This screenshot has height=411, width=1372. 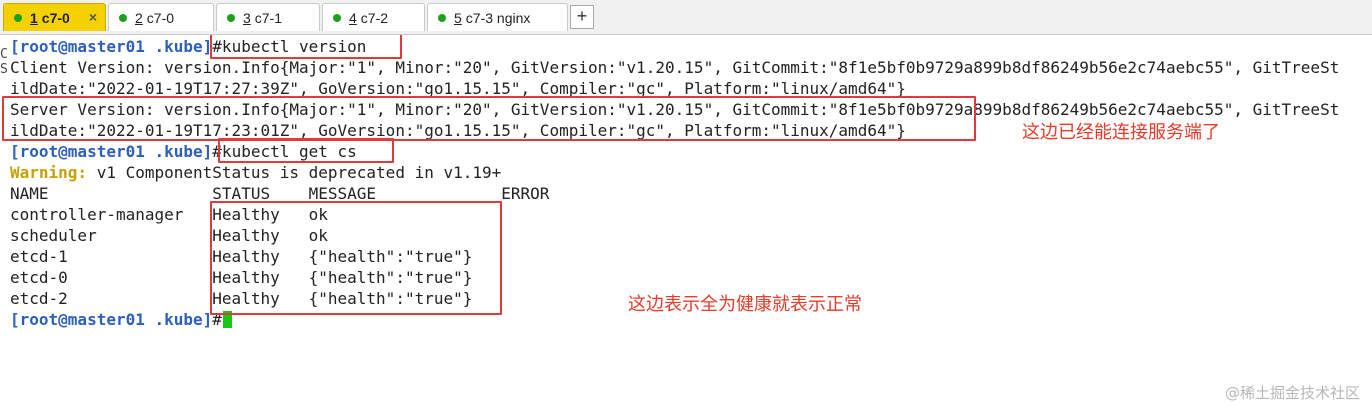 I want to click on tab-label: c7-3 nginx, so click(x=498, y=17).